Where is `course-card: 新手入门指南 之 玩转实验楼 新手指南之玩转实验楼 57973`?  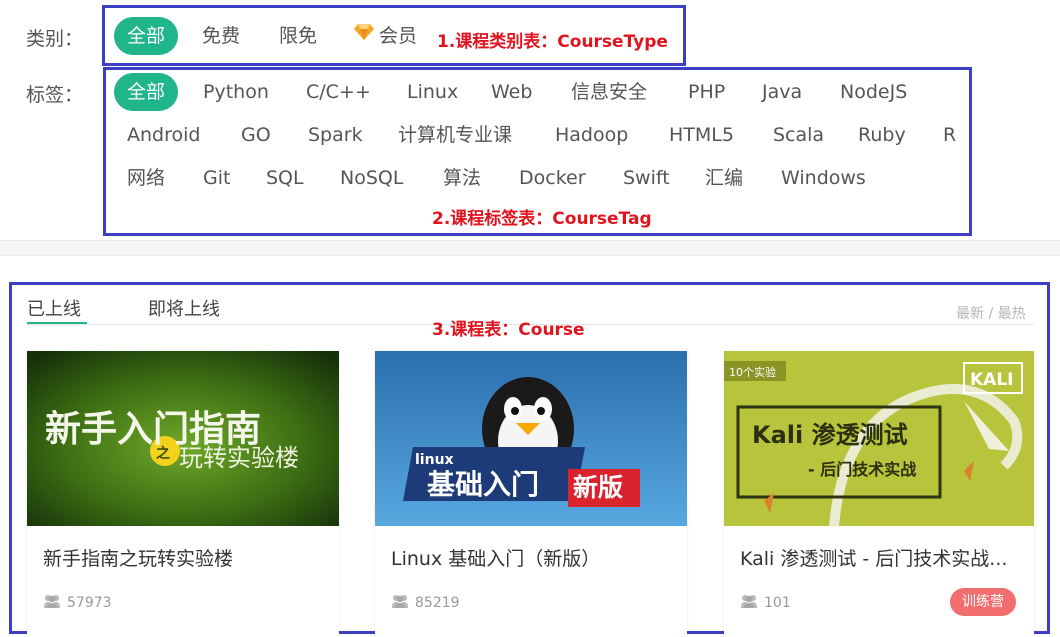 course-card: 新手入门指南 之 玩转实验楼 新手指南之玩转实验楼 57973 is located at coordinates (183, 494).